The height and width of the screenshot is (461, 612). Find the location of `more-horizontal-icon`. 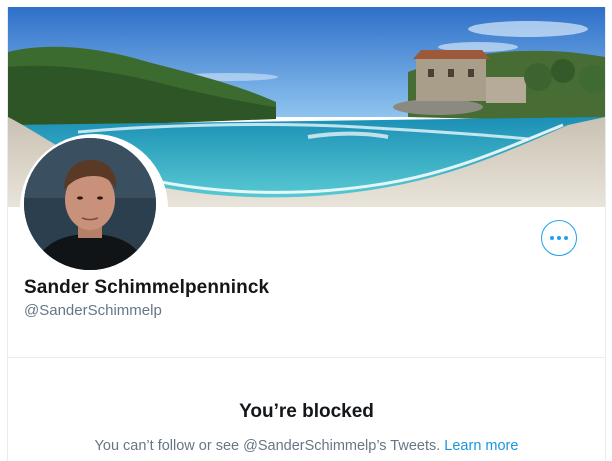

more-horizontal-icon is located at coordinates (559, 238).